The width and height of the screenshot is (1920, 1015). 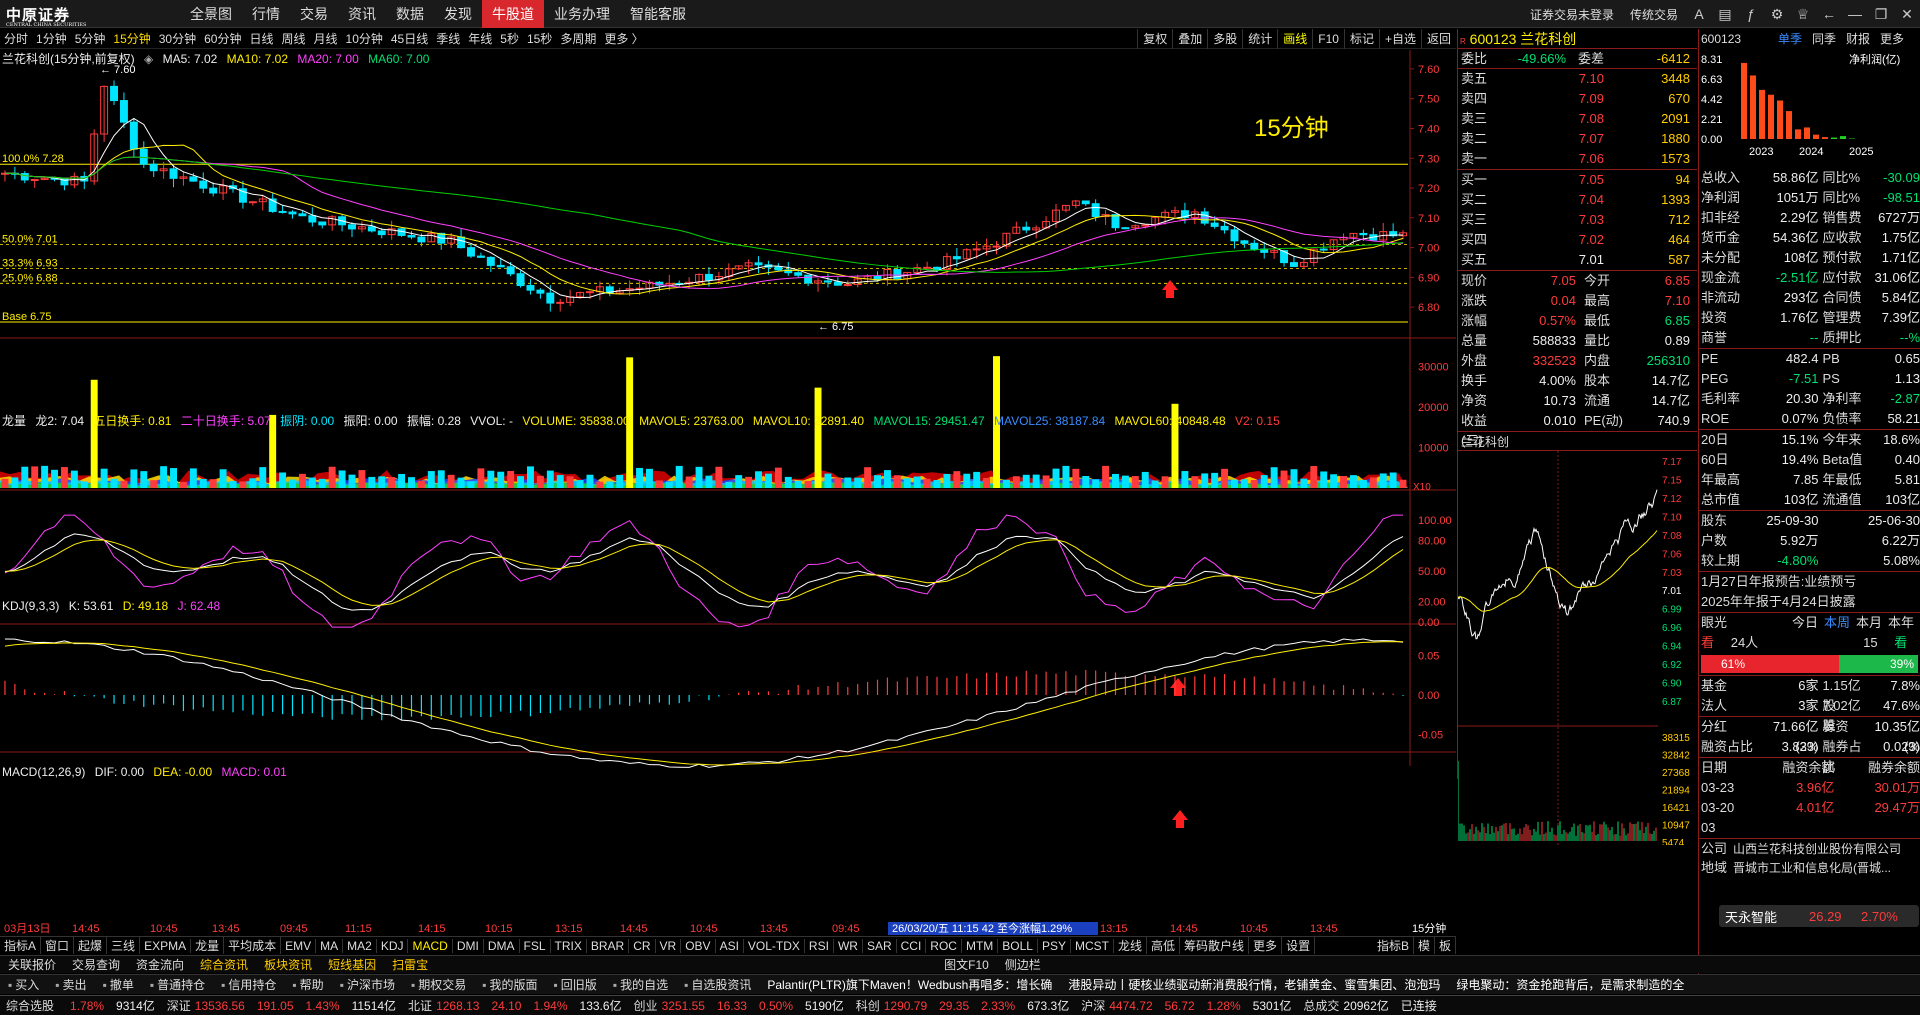 What do you see at coordinates (448, 38) in the screenshot?
I see `period-11: 季线` at bounding box center [448, 38].